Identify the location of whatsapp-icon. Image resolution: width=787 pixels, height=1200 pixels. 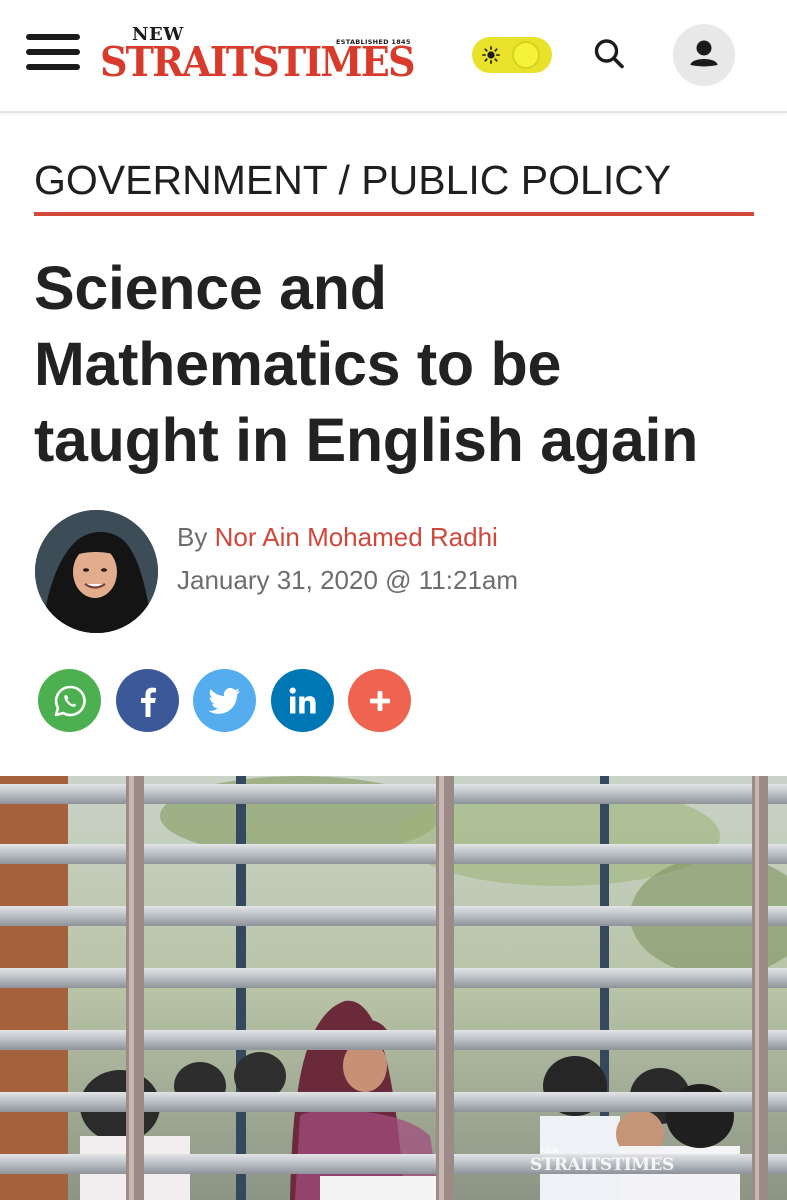
(70, 700).